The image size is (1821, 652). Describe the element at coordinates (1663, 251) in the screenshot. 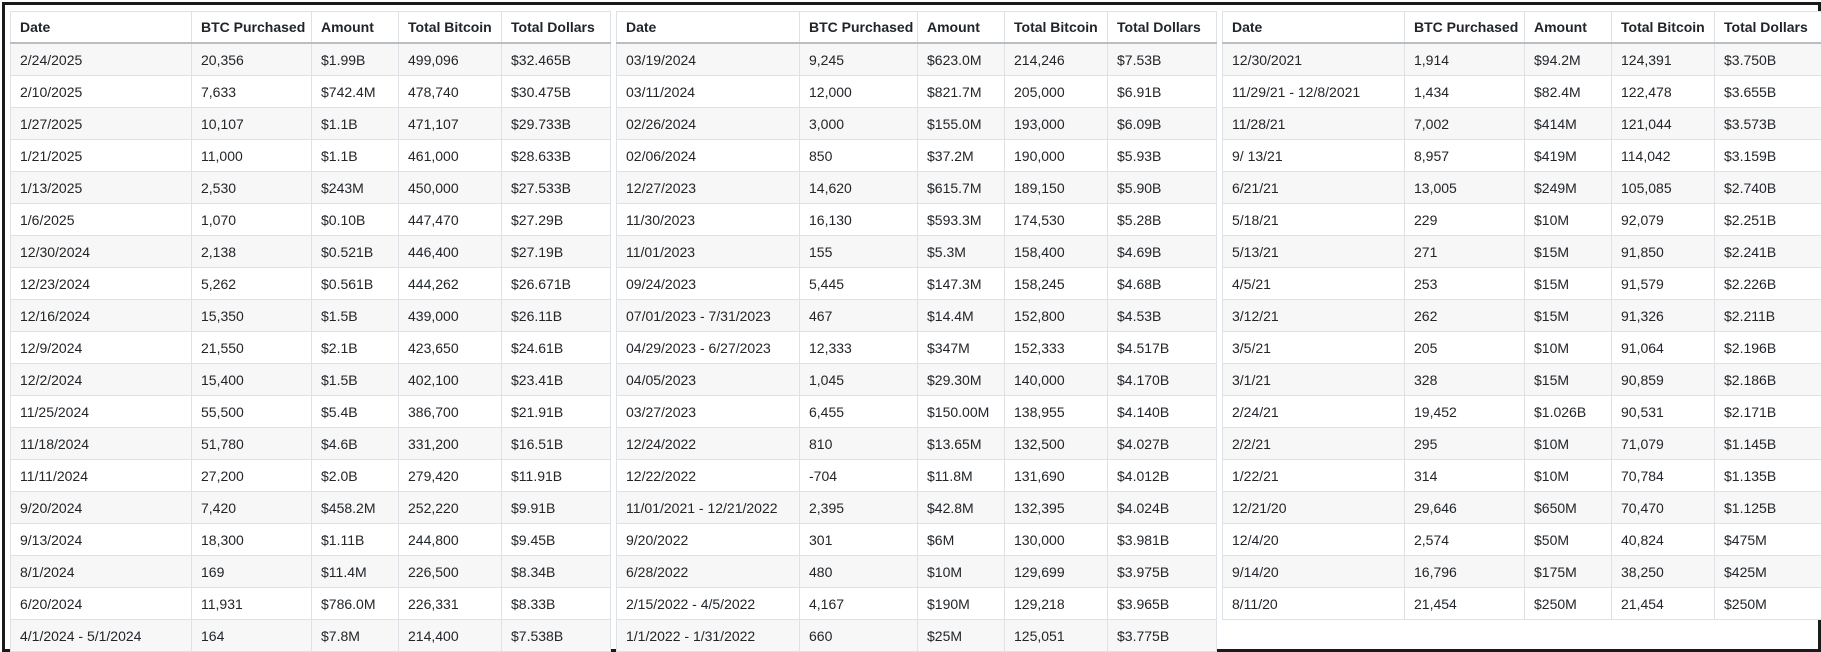

I see `cell-total-bitcoin: 91,850` at that location.